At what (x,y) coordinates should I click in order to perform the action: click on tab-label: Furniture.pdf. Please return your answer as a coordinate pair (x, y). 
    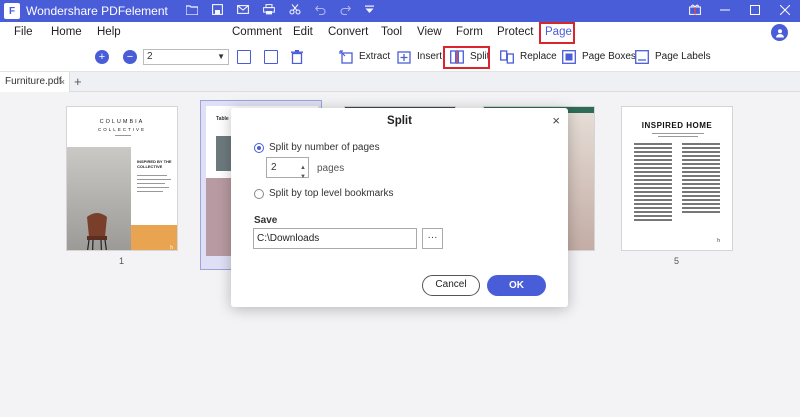
    Looking at the image, I should click on (33, 81).